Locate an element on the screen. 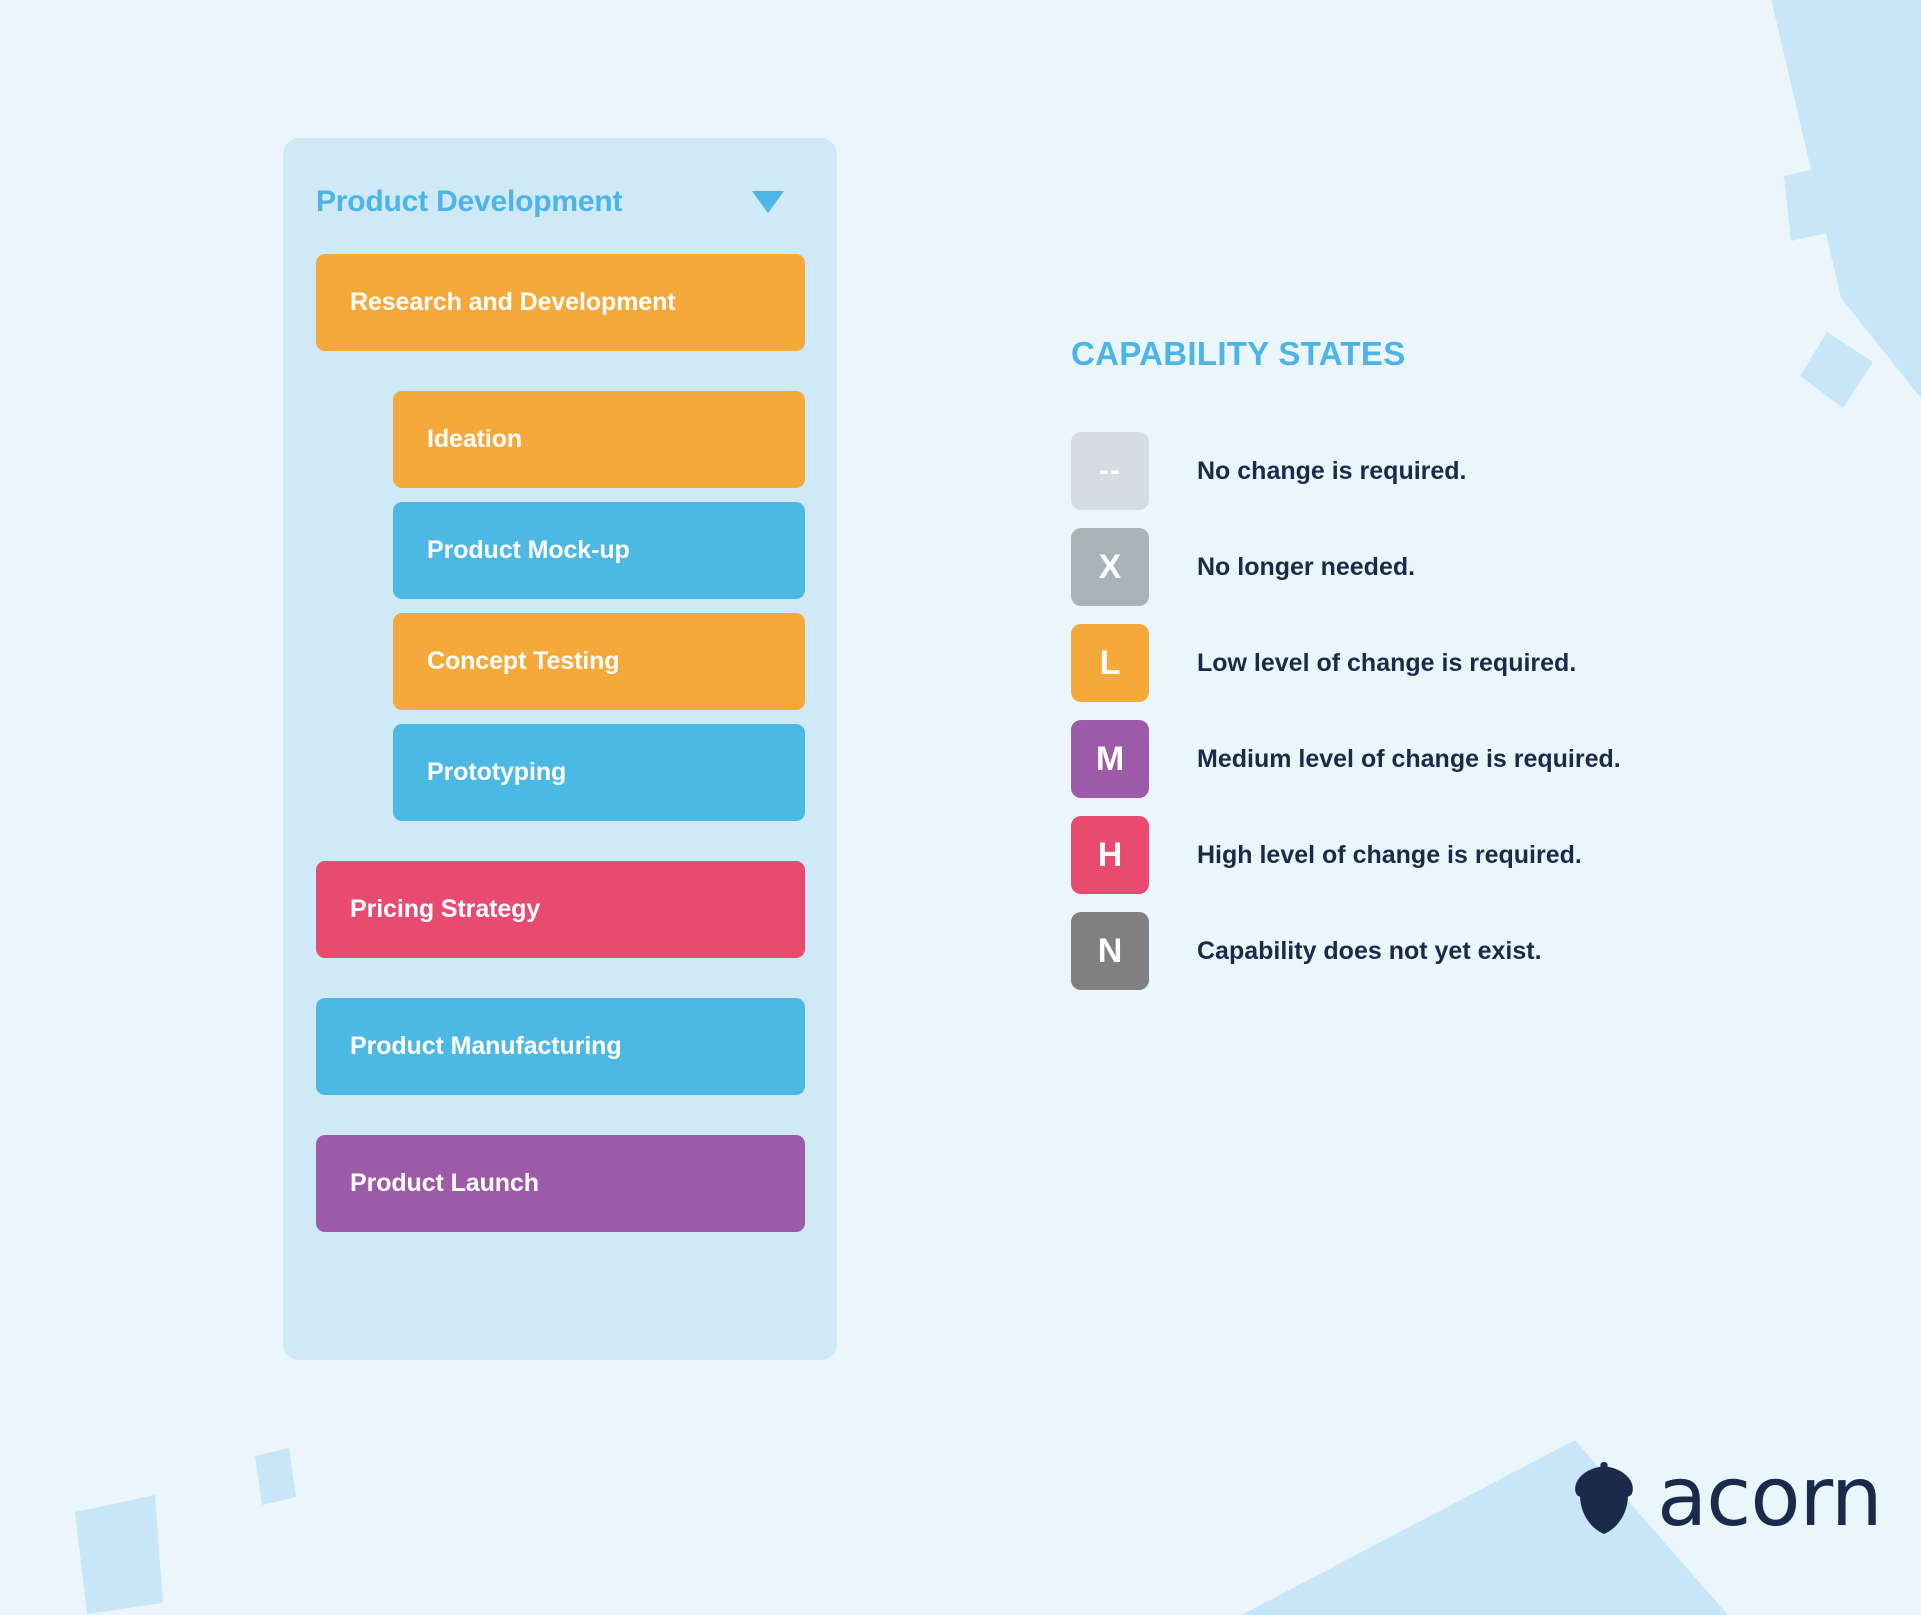  decor-shape-bottom-square-small is located at coordinates (275, 1476).